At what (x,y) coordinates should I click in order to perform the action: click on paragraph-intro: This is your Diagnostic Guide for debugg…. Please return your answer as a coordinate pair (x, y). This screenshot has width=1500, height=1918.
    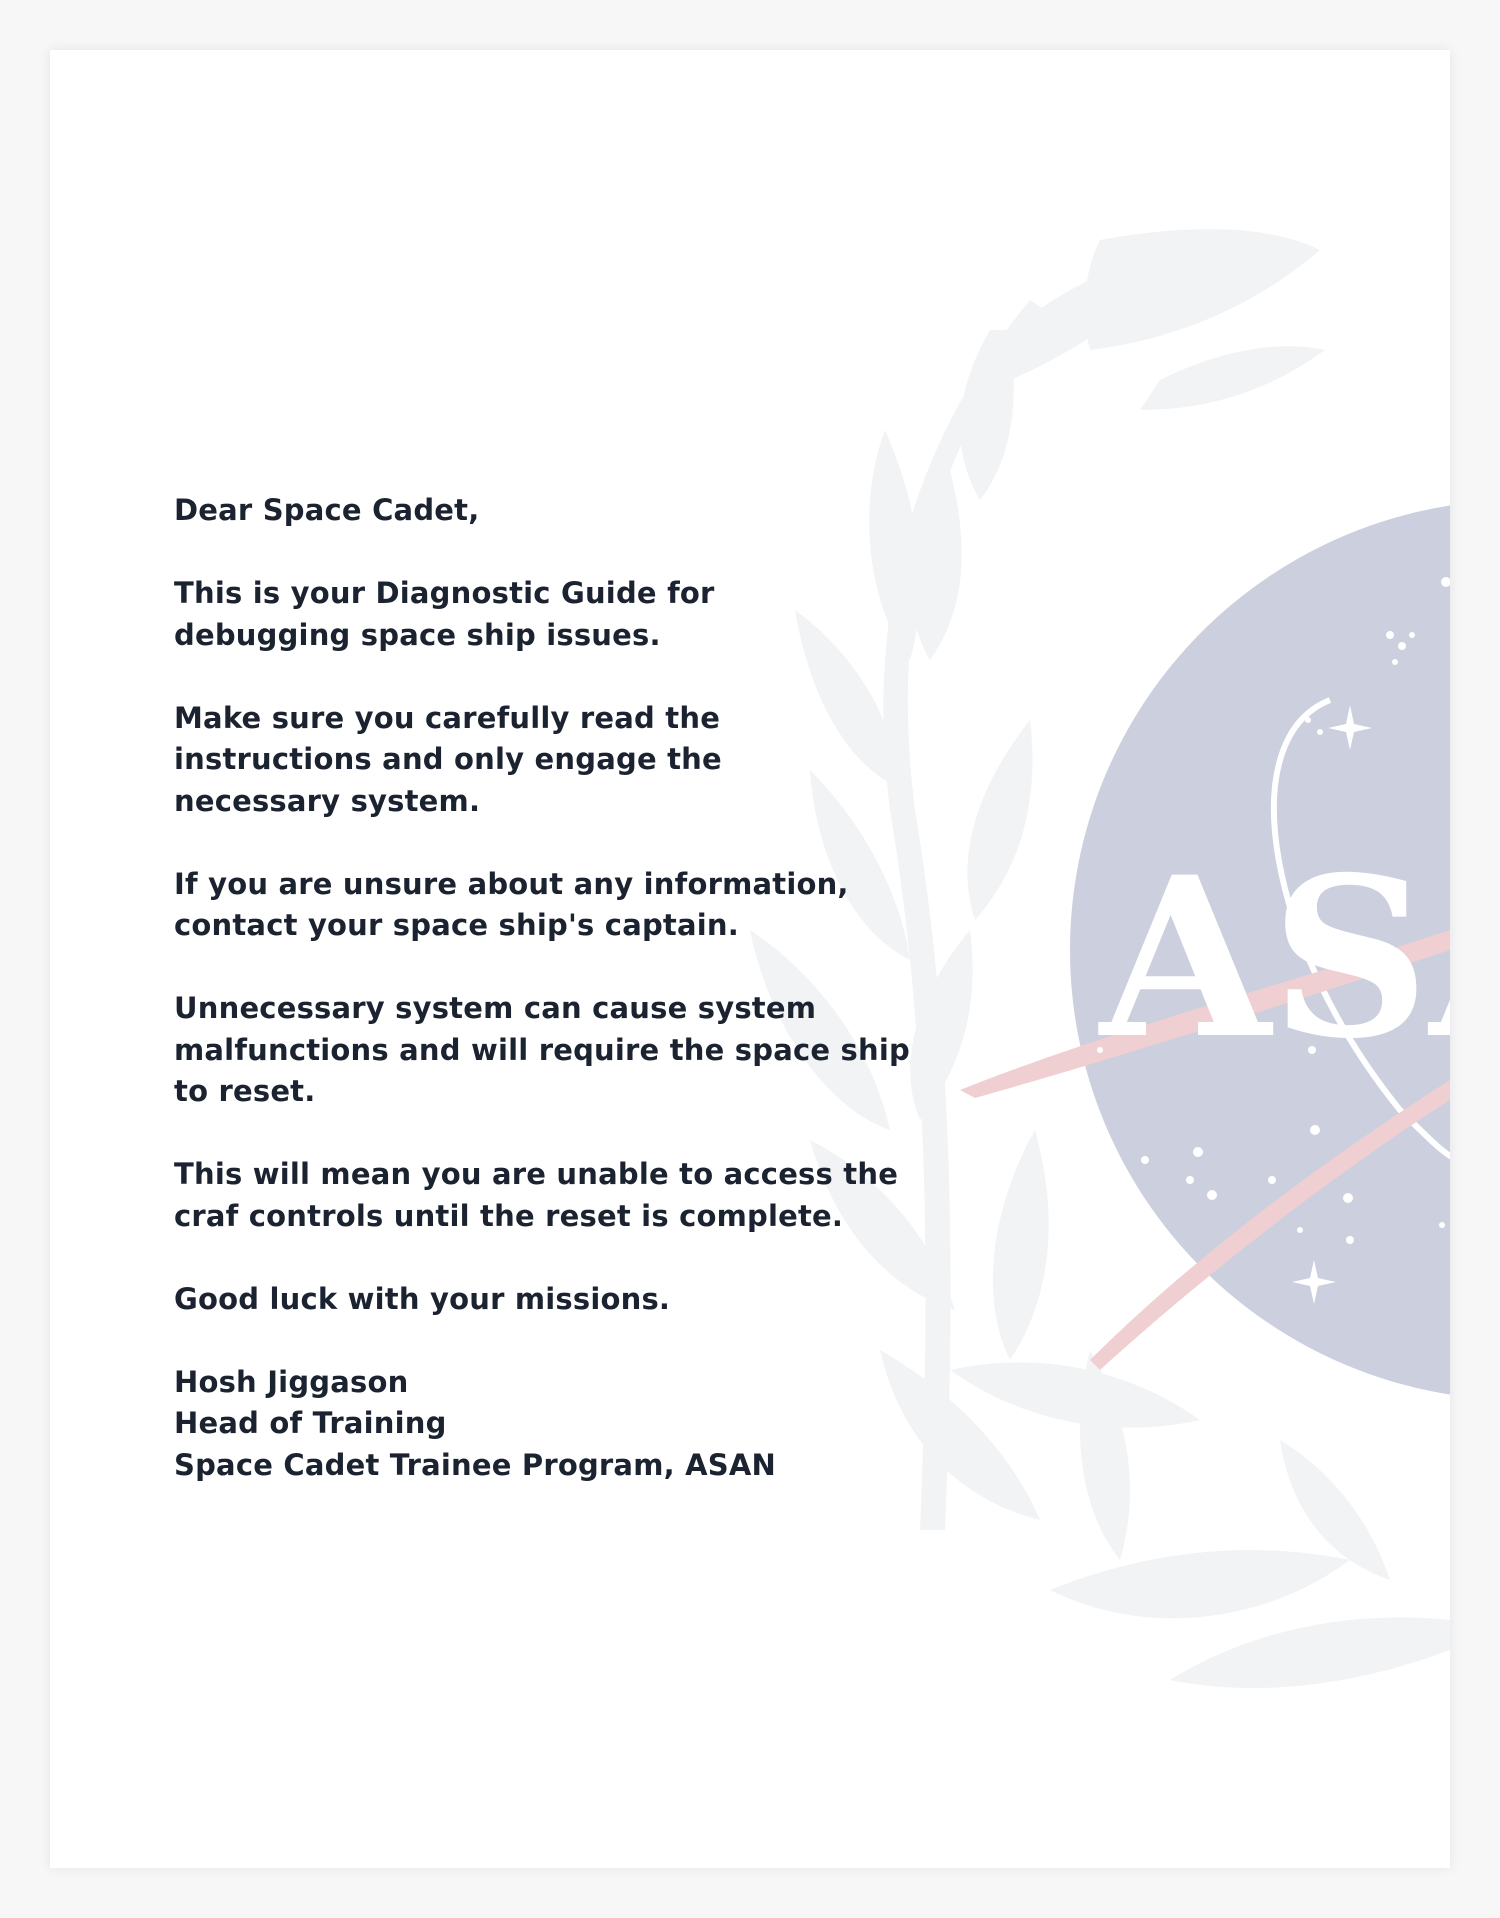
    Looking at the image, I should click on (444, 614).